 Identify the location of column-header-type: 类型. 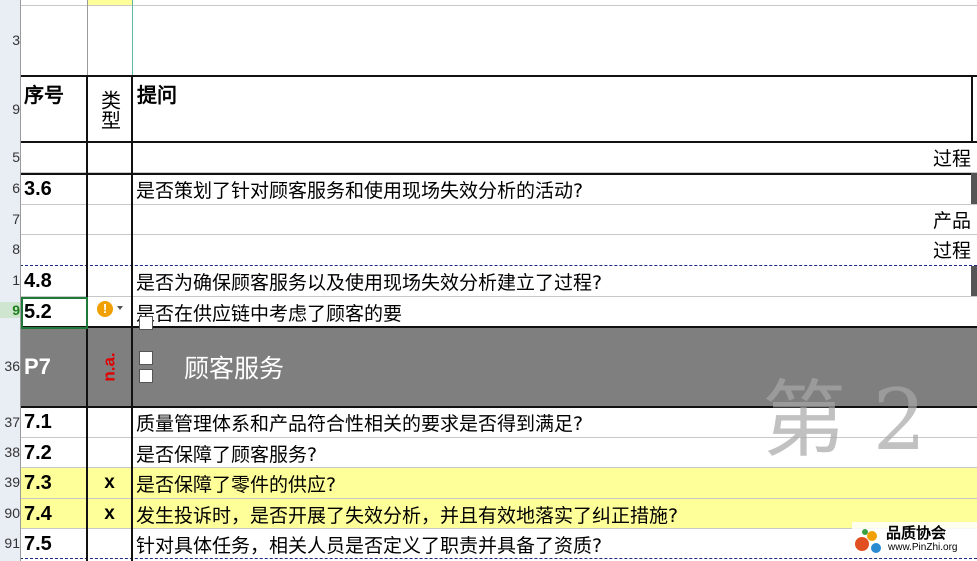
(109, 110).